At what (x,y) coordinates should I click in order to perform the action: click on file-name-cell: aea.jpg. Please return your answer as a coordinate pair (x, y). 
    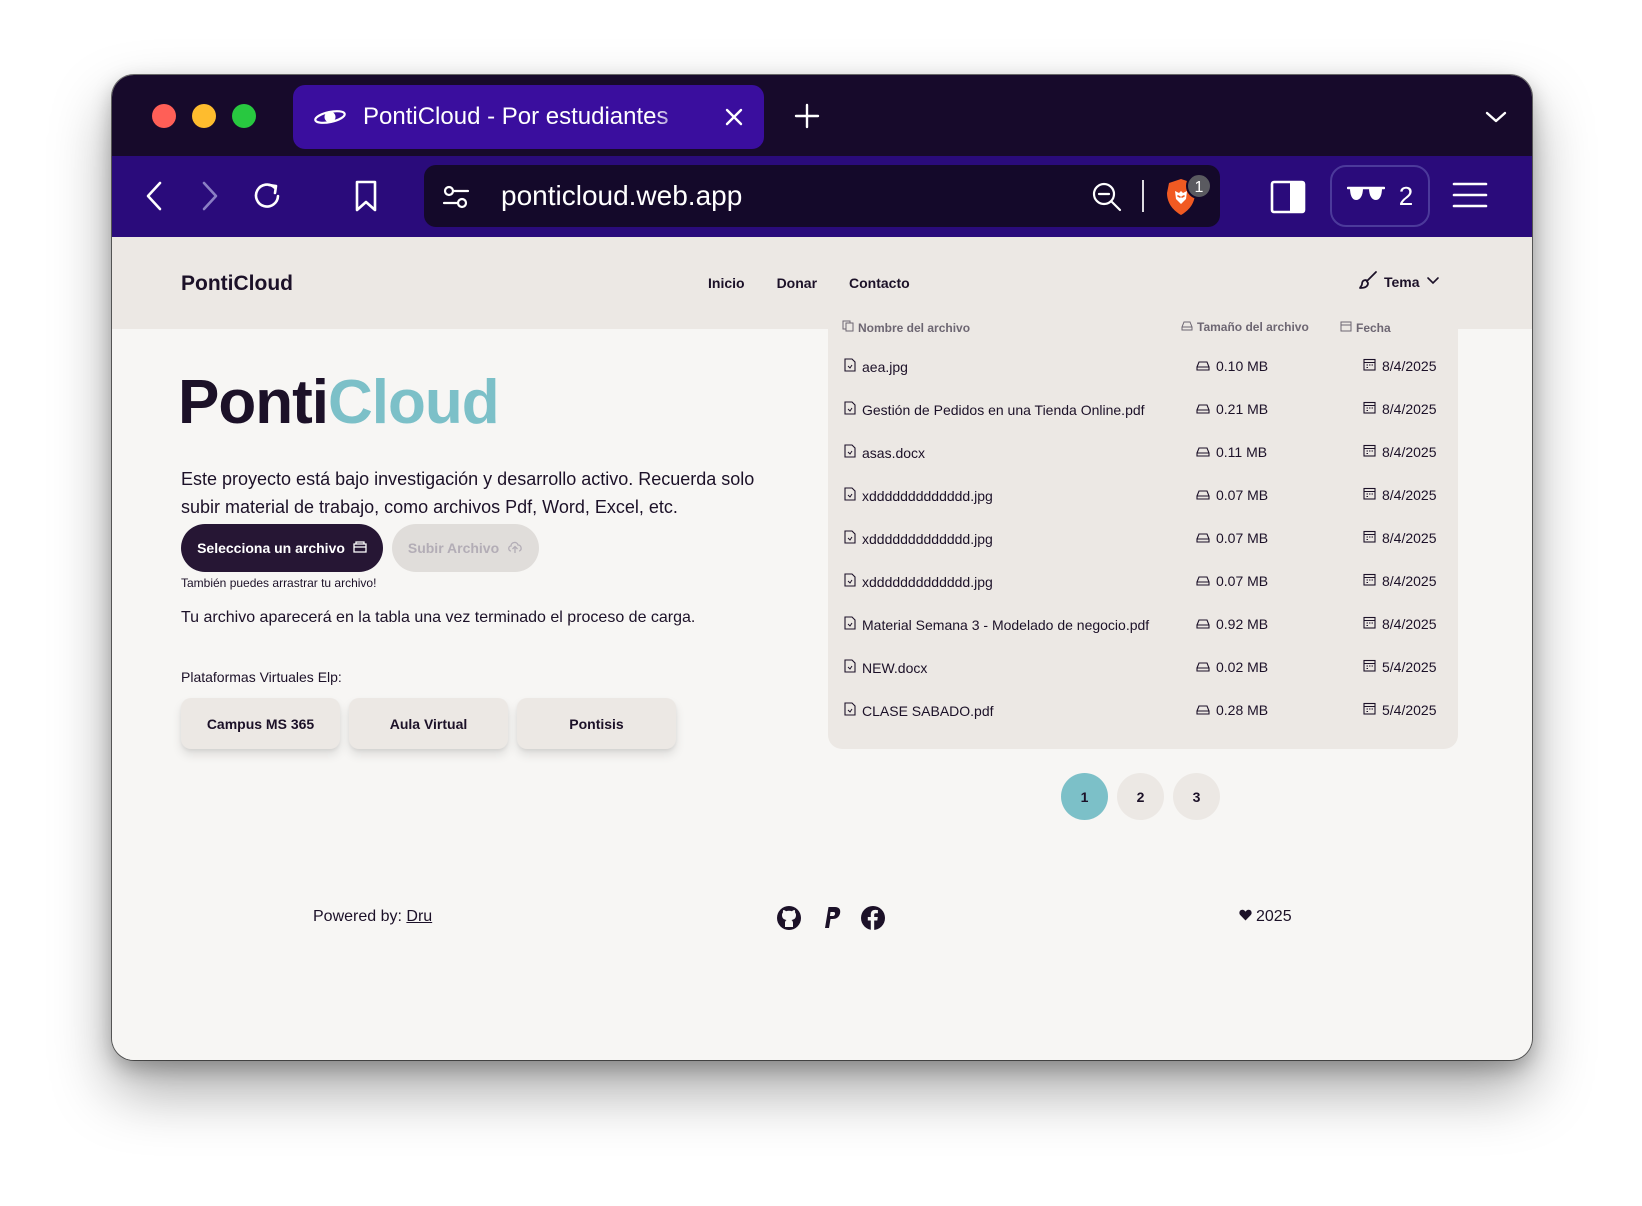
    Looking at the image, I should click on (876, 366).